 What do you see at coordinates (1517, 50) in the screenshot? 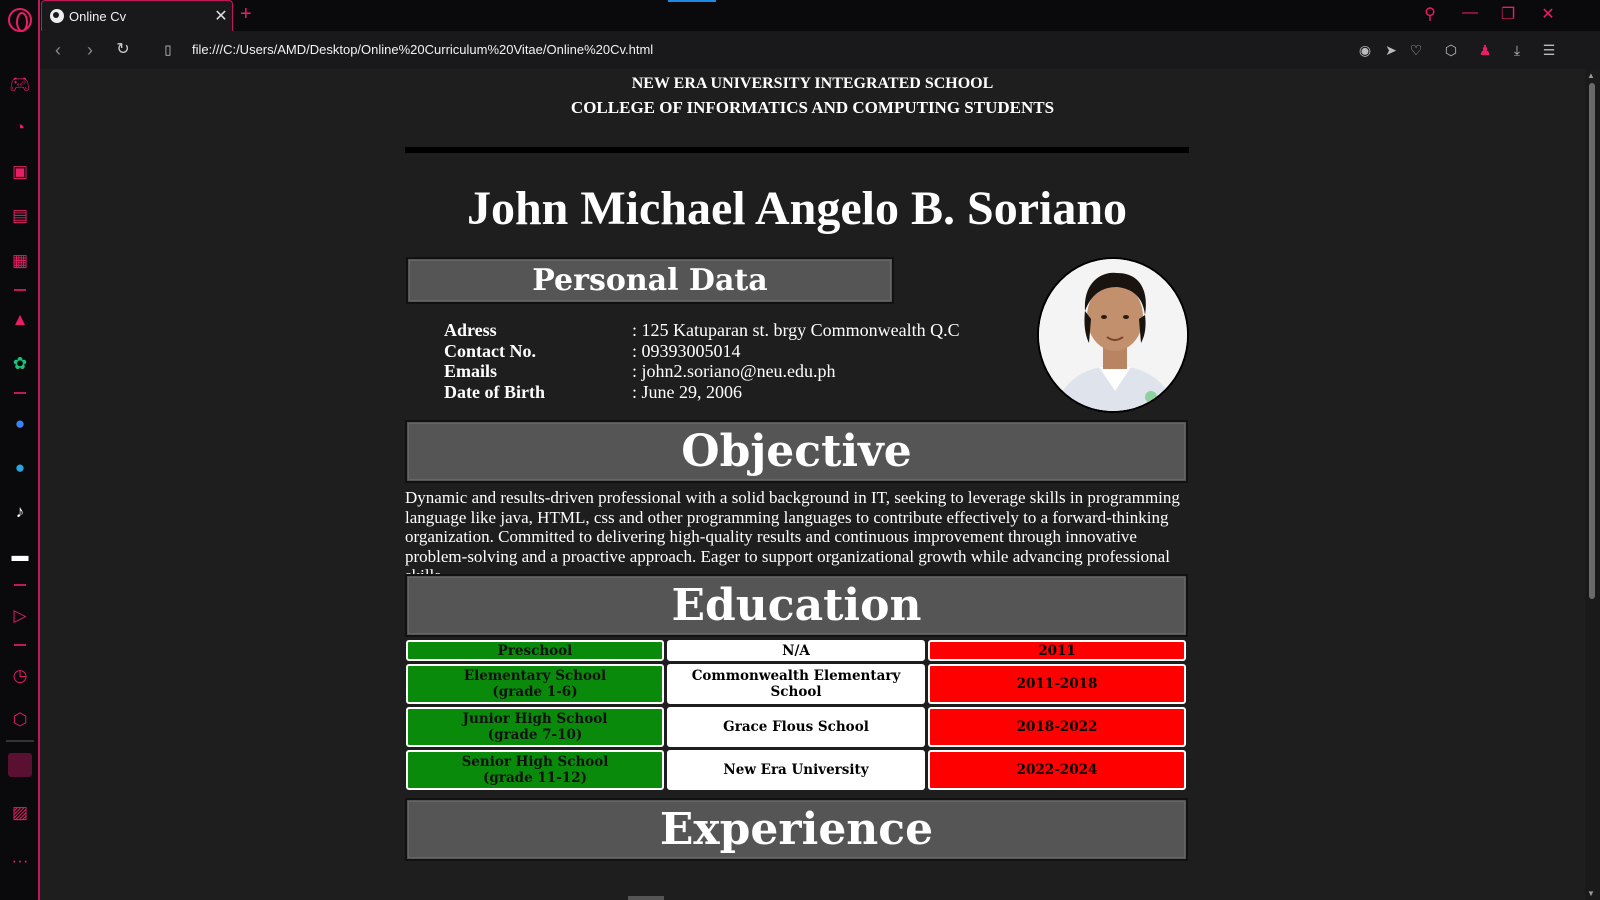
I see `download-icon: ⤓` at bounding box center [1517, 50].